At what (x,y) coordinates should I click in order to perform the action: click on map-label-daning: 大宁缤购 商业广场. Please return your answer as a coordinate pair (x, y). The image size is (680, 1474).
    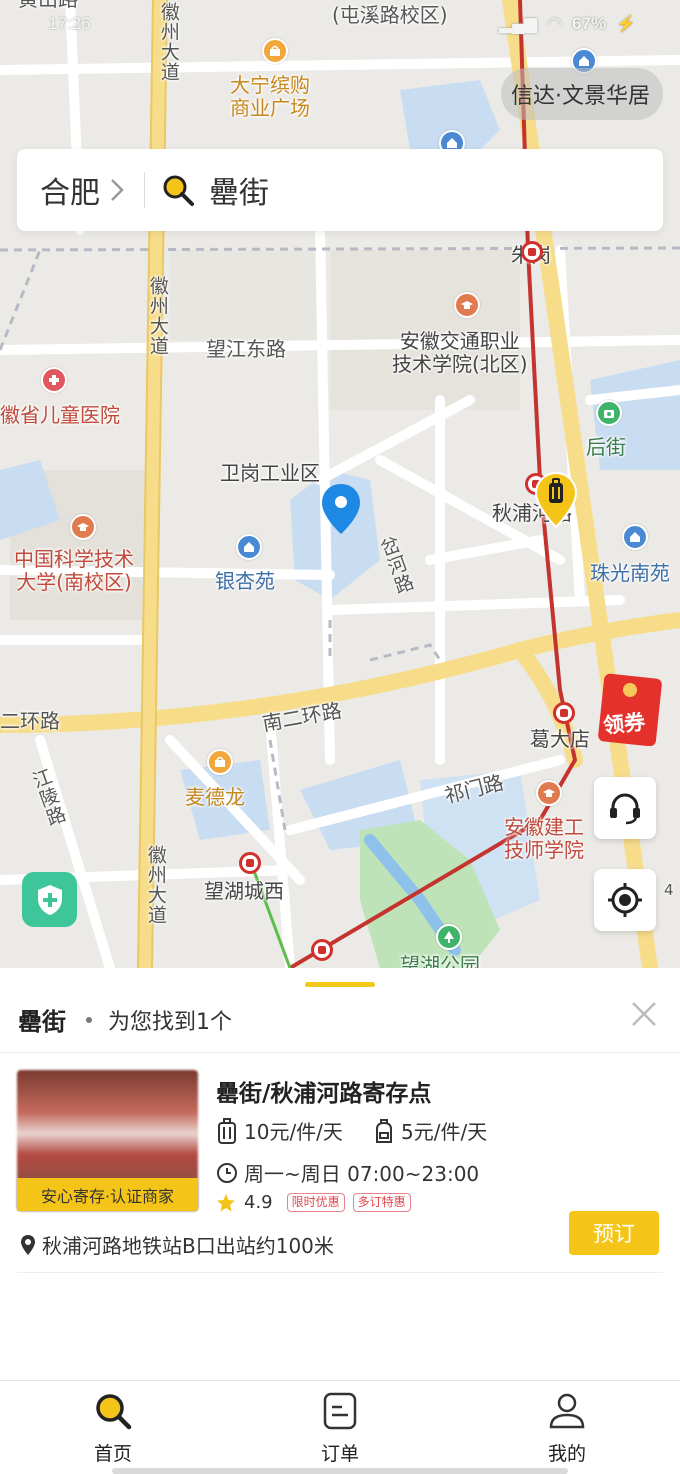
    Looking at the image, I should click on (270, 96).